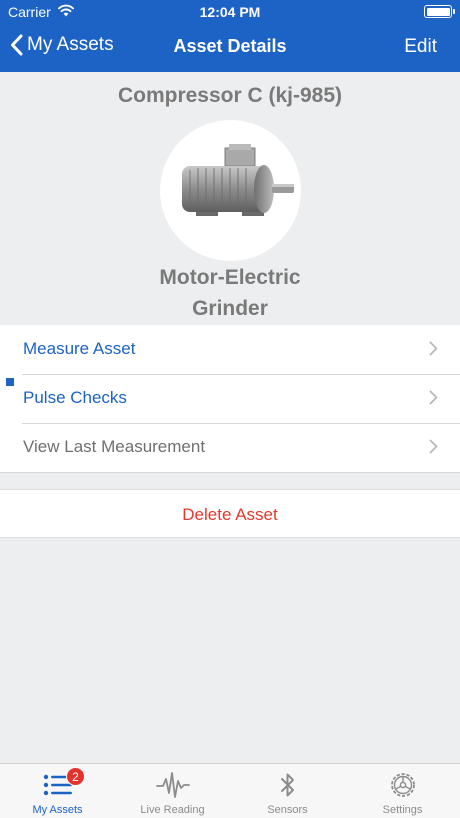 This screenshot has width=460, height=818. What do you see at coordinates (439, 11) in the screenshot?
I see `battery-icon` at bounding box center [439, 11].